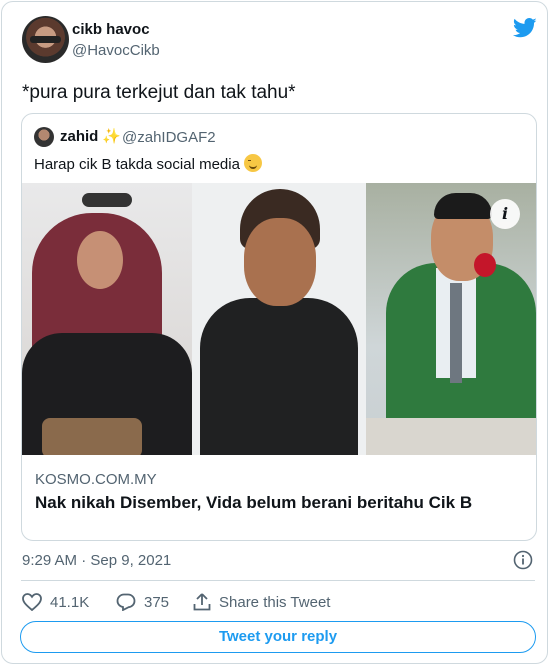 The width and height of the screenshot is (551, 667). I want to click on like-button: 41.1K, so click(55, 602).